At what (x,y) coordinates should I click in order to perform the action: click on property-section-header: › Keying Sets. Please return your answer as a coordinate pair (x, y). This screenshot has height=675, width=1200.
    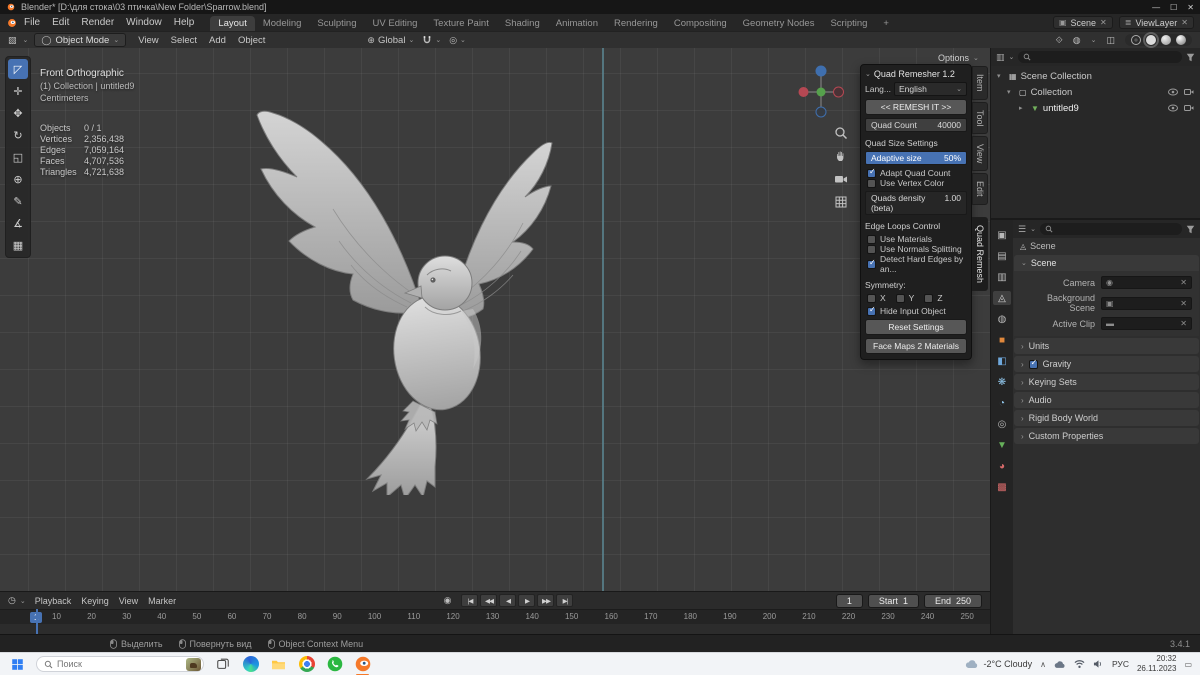
    Looking at the image, I should click on (1106, 382).